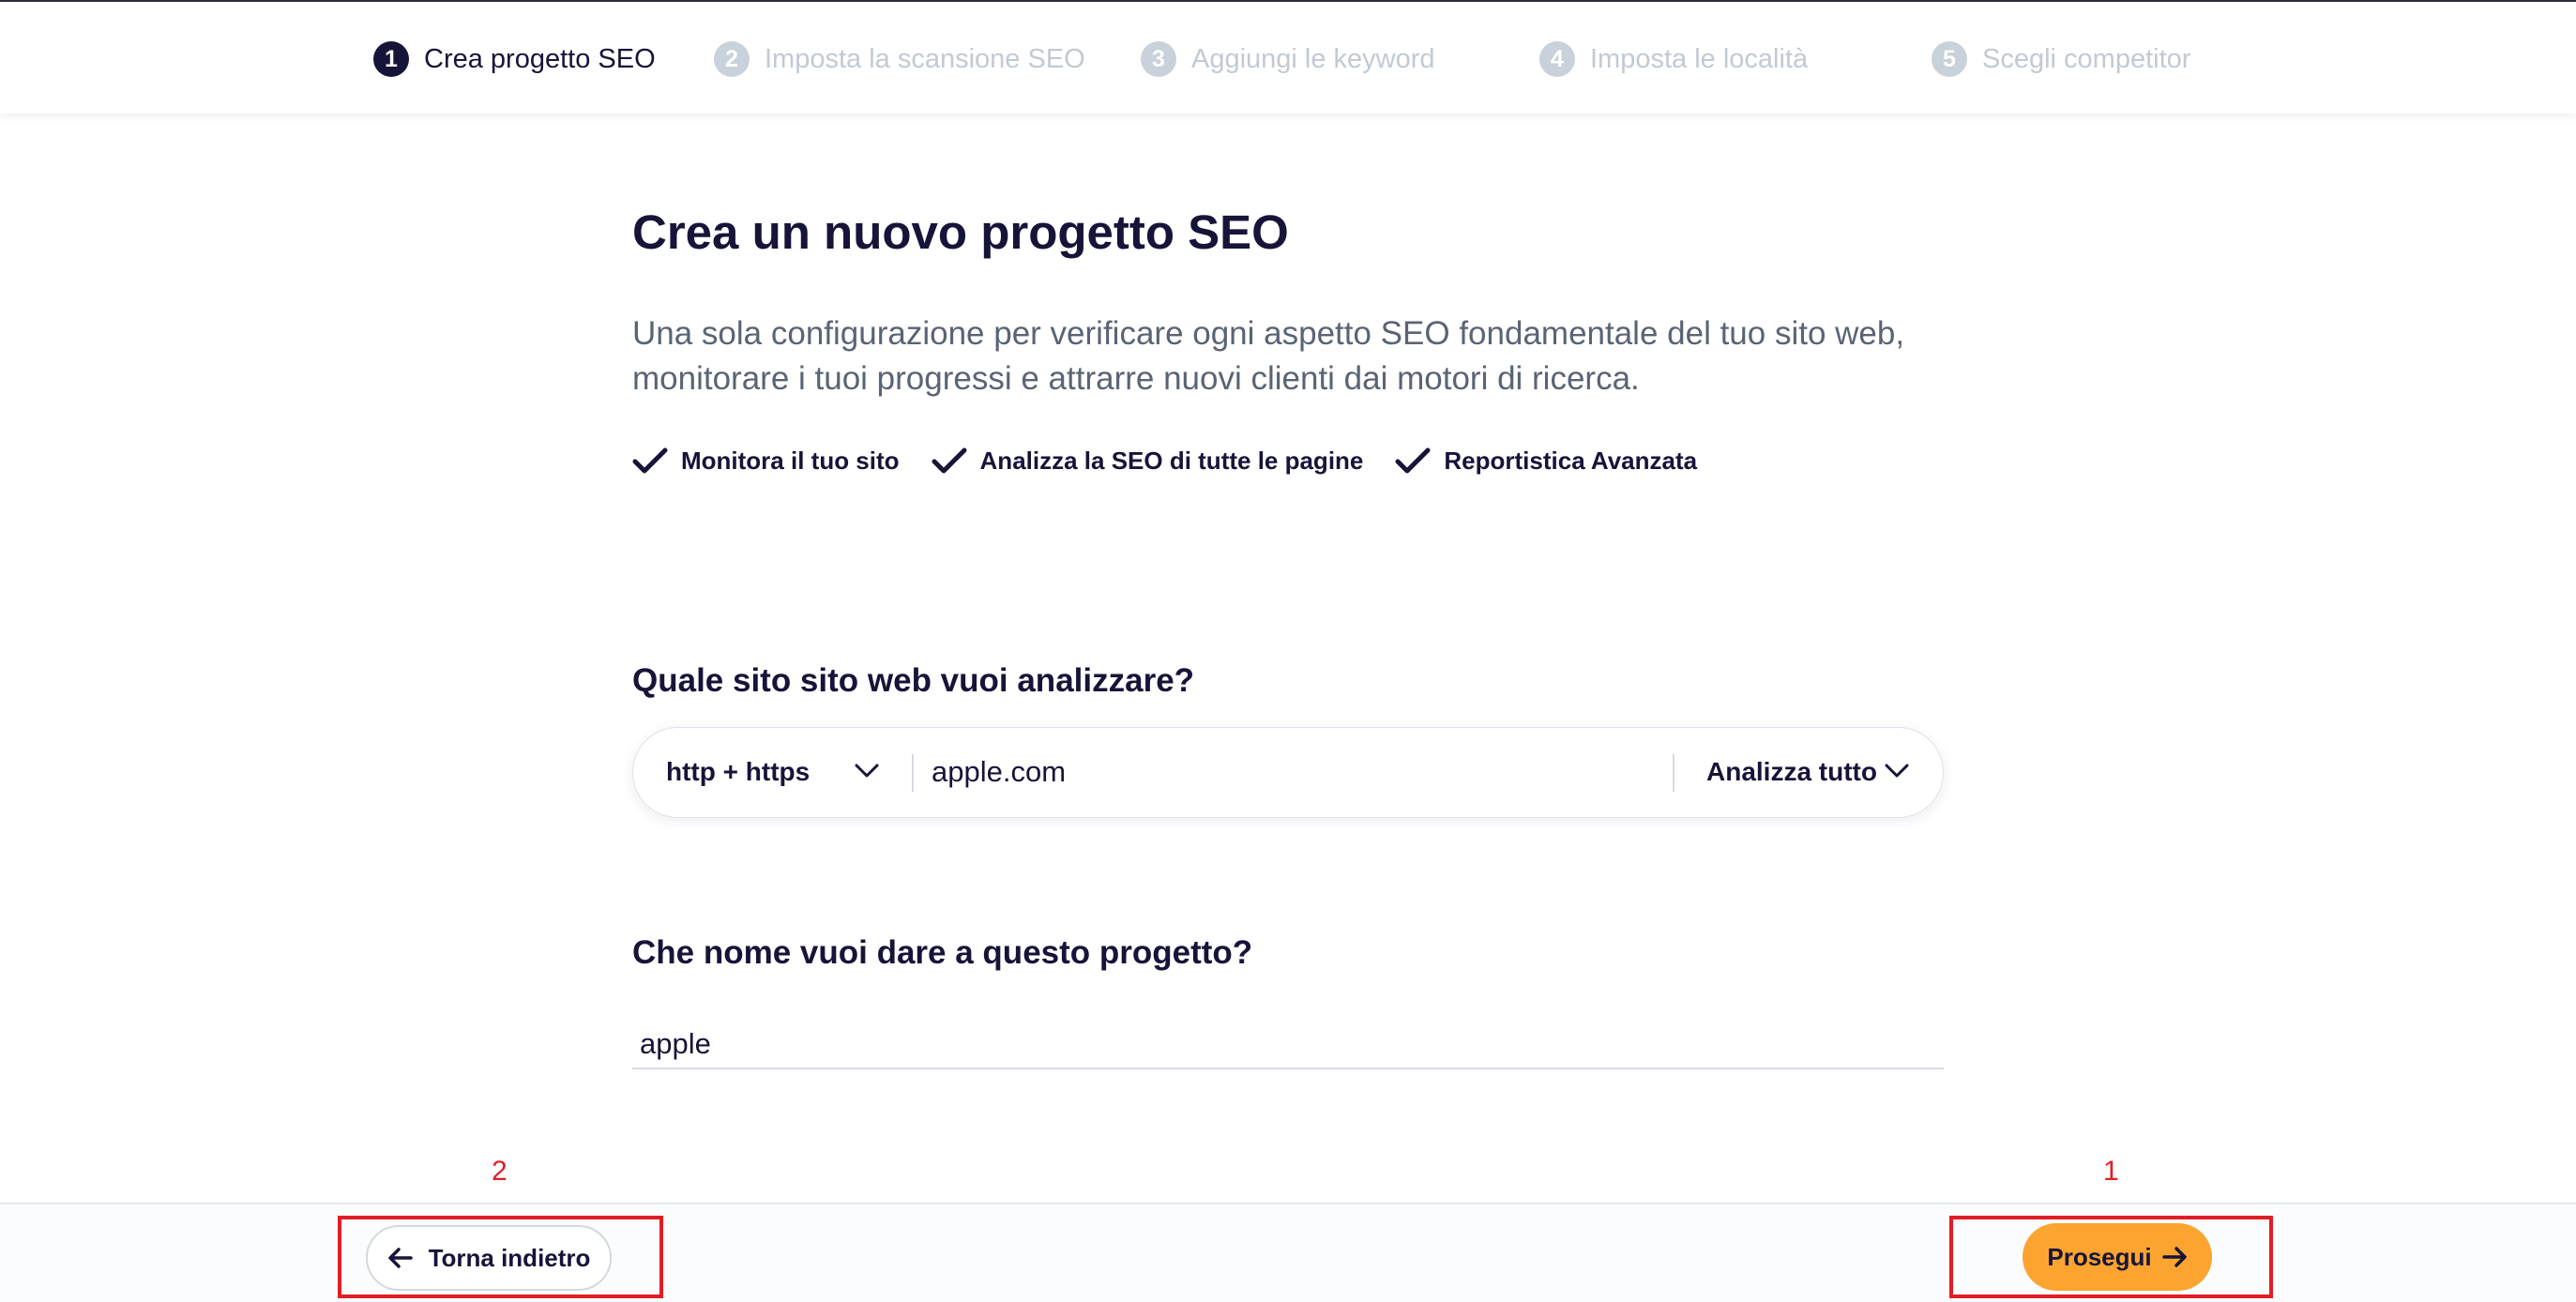 Image resolution: width=2576 pixels, height=1302 pixels. I want to click on feature-item: Monitora il tuo sito, so click(766, 461).